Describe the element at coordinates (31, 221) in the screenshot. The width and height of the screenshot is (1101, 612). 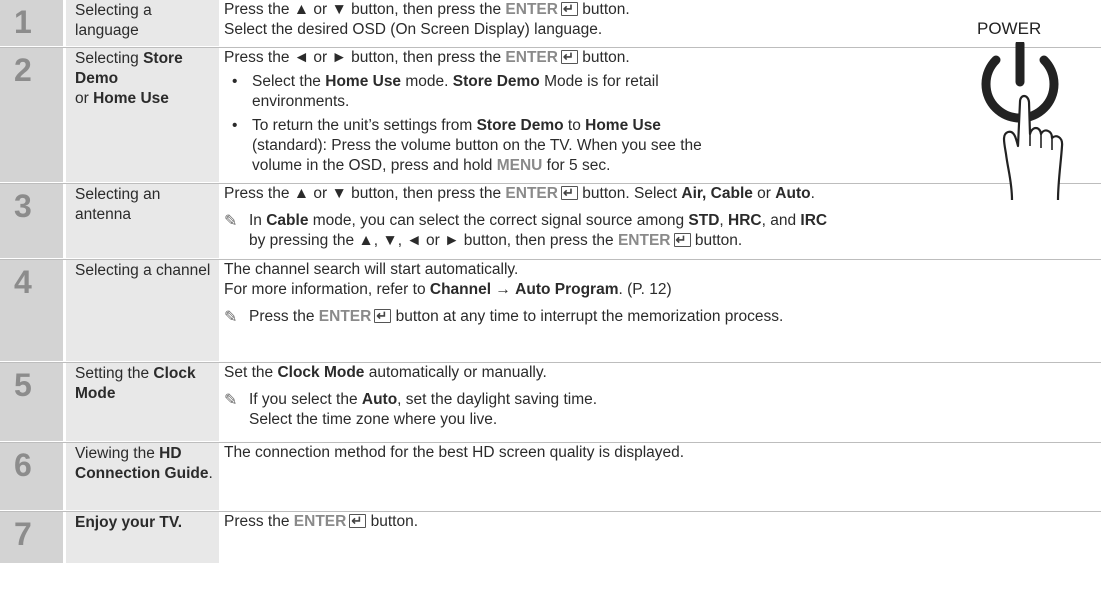
I see `step-number: 3` at that location.